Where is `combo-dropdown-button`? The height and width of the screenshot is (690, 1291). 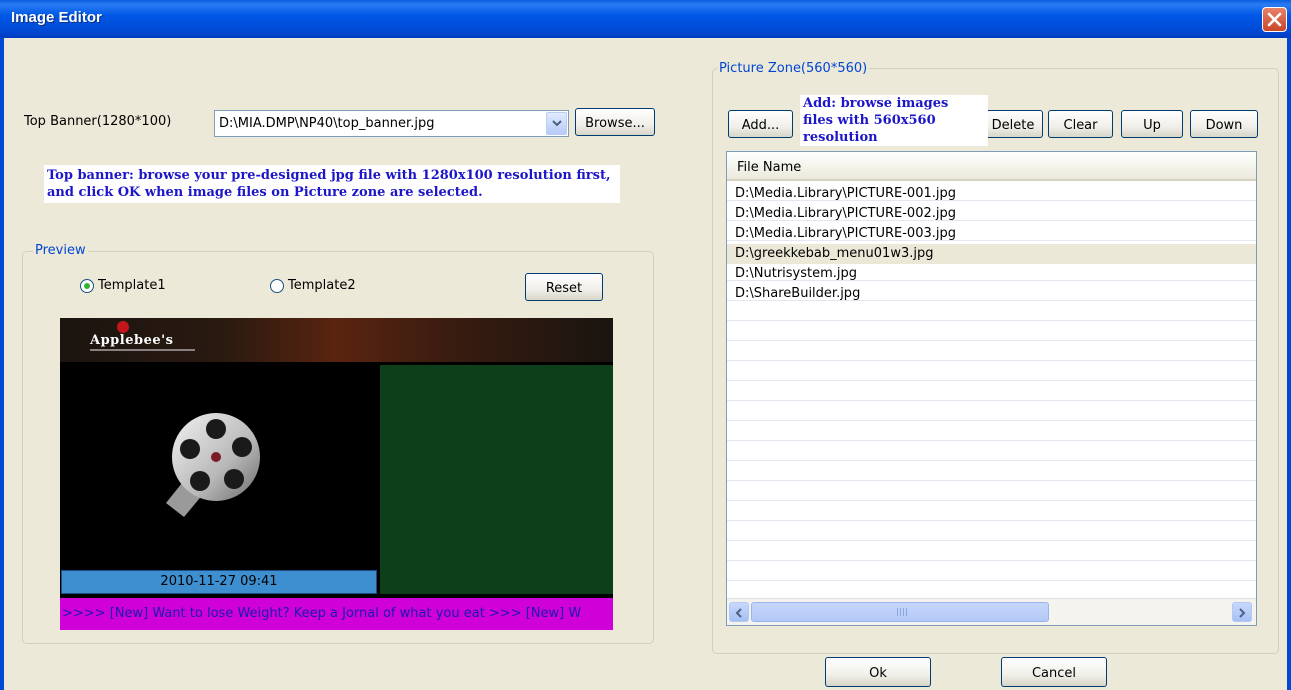 combo-dropdown-button is located at coordinates (556, 123).